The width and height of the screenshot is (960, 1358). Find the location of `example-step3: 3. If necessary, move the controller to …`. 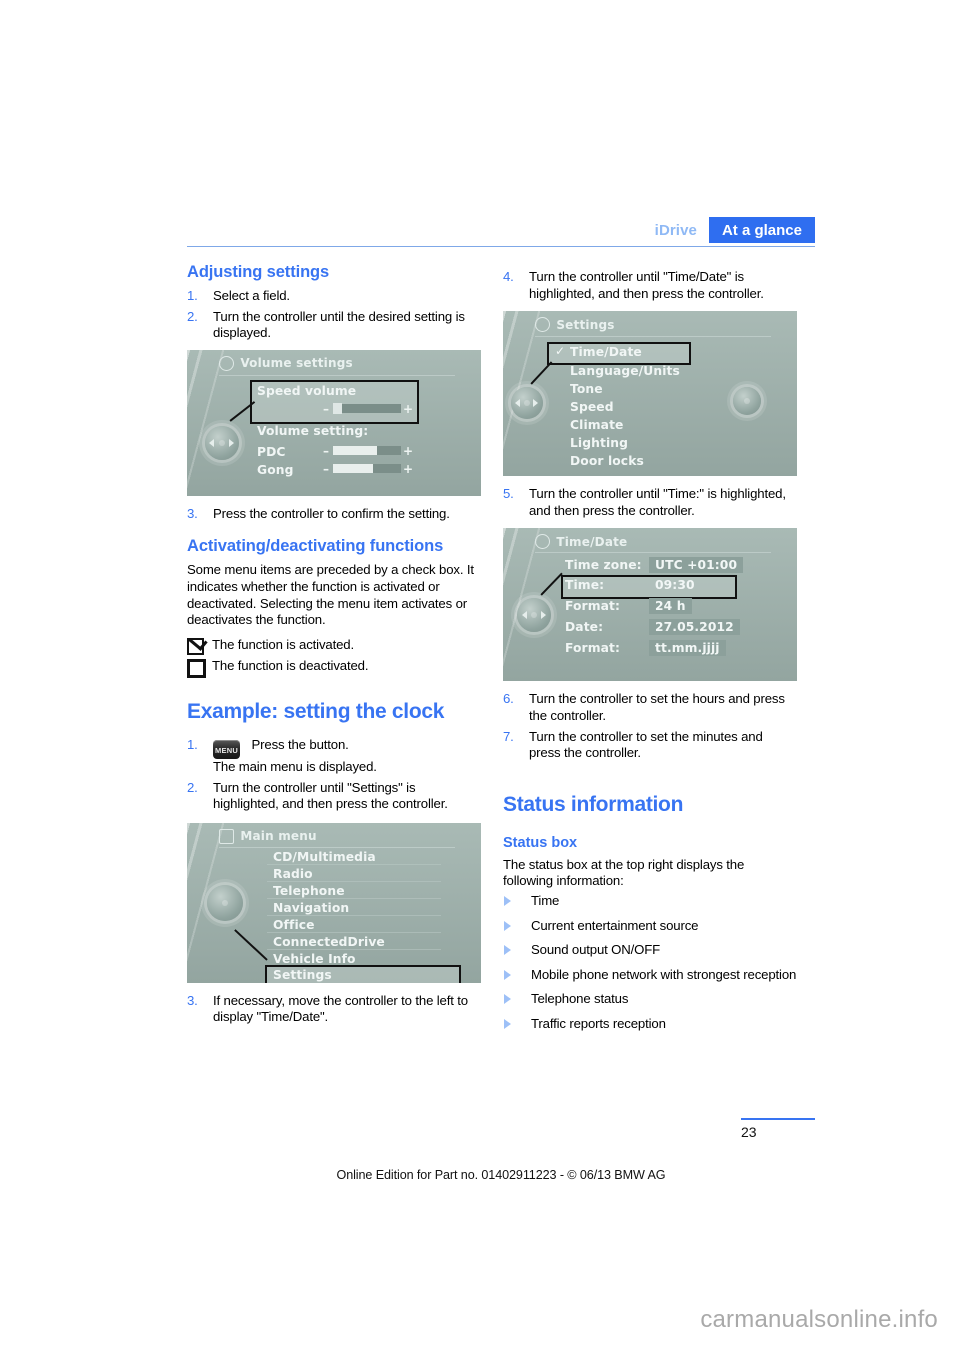

example-step3: 3. If necessary, move the controller to … is located at coordinates (334, 1009).